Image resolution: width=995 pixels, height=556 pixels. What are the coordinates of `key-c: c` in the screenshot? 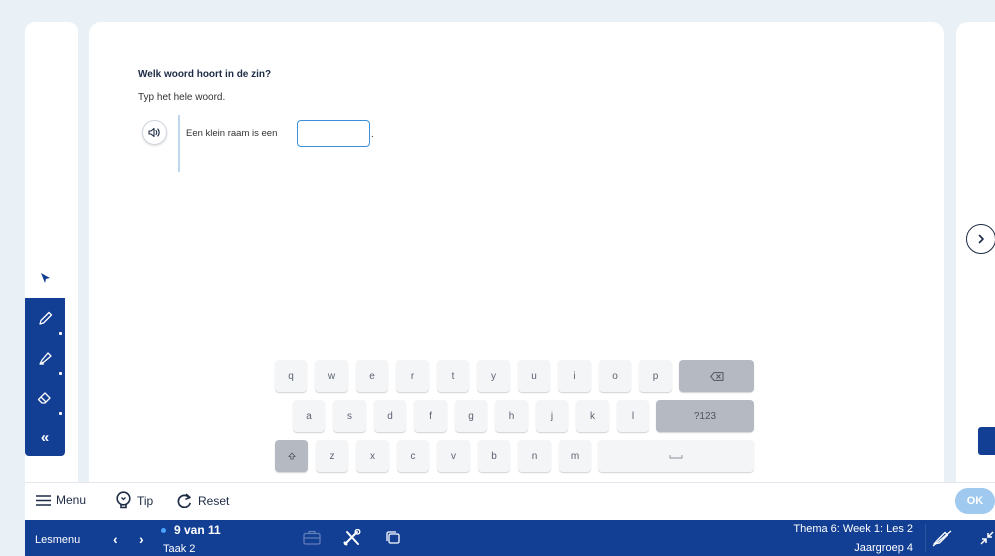 It's located at (413, 456).